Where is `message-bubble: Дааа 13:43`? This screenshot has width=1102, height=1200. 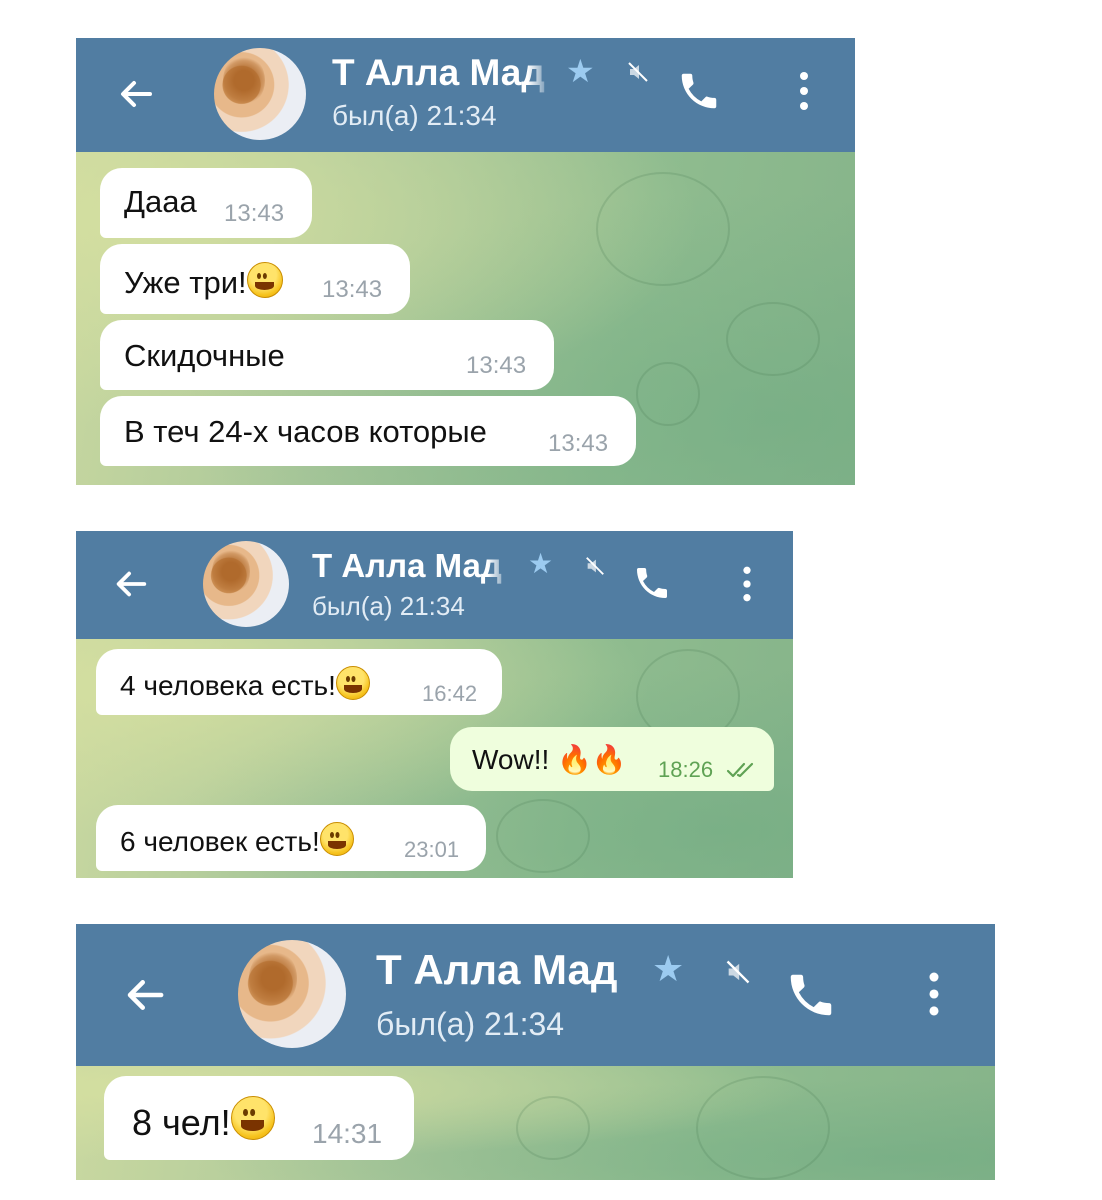 message-bubble: Дааа 13:43 is located at coordinates (206, 203).